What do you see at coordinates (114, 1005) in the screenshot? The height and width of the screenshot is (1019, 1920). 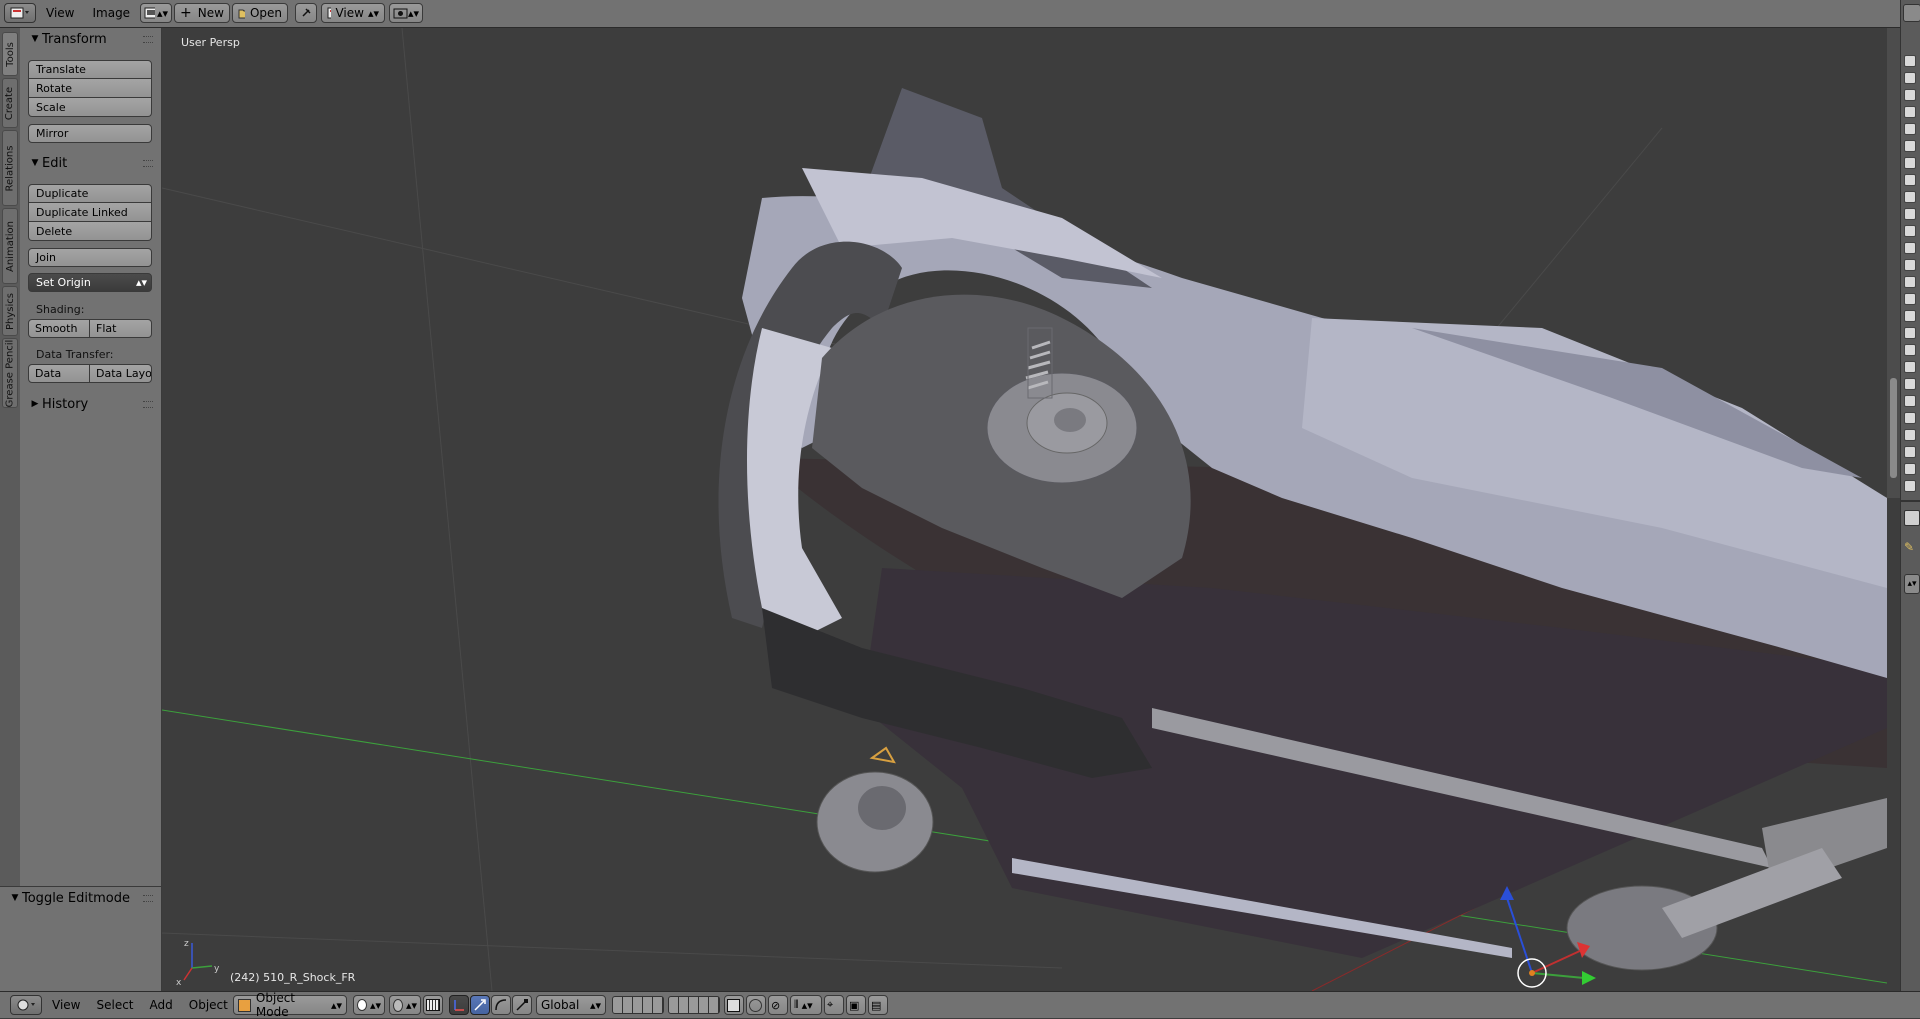 I see `menu-select: Select` at bounding box center [114, 1005].